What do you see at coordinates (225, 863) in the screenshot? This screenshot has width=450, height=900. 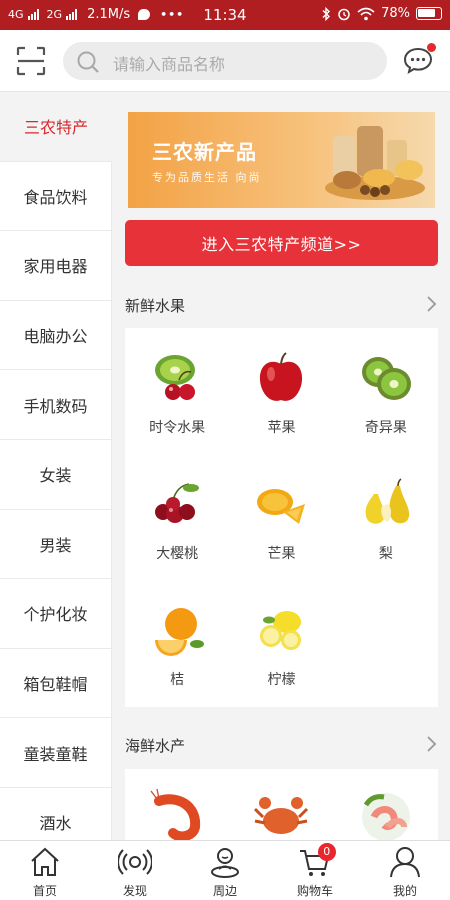 I see `nearby-icon` at bounding box center [225, 863].